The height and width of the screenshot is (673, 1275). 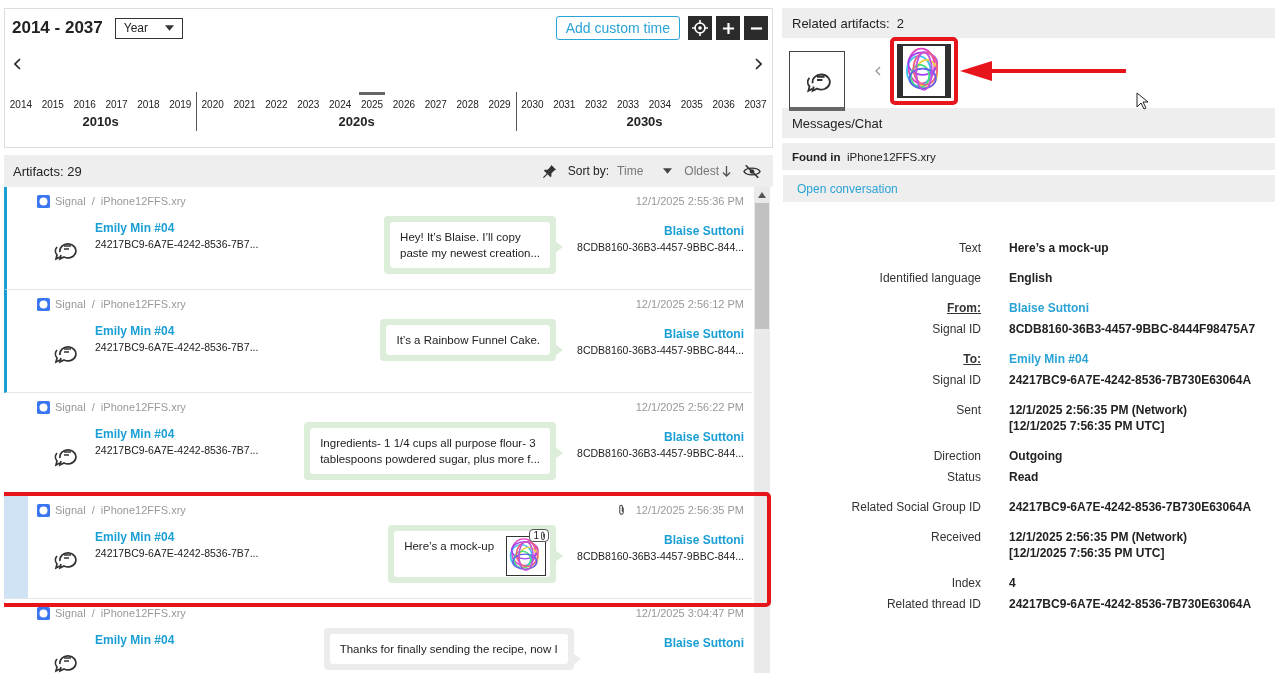 I want to click on timeline-title: 2014 - 2037, so click(x=57, y=28).